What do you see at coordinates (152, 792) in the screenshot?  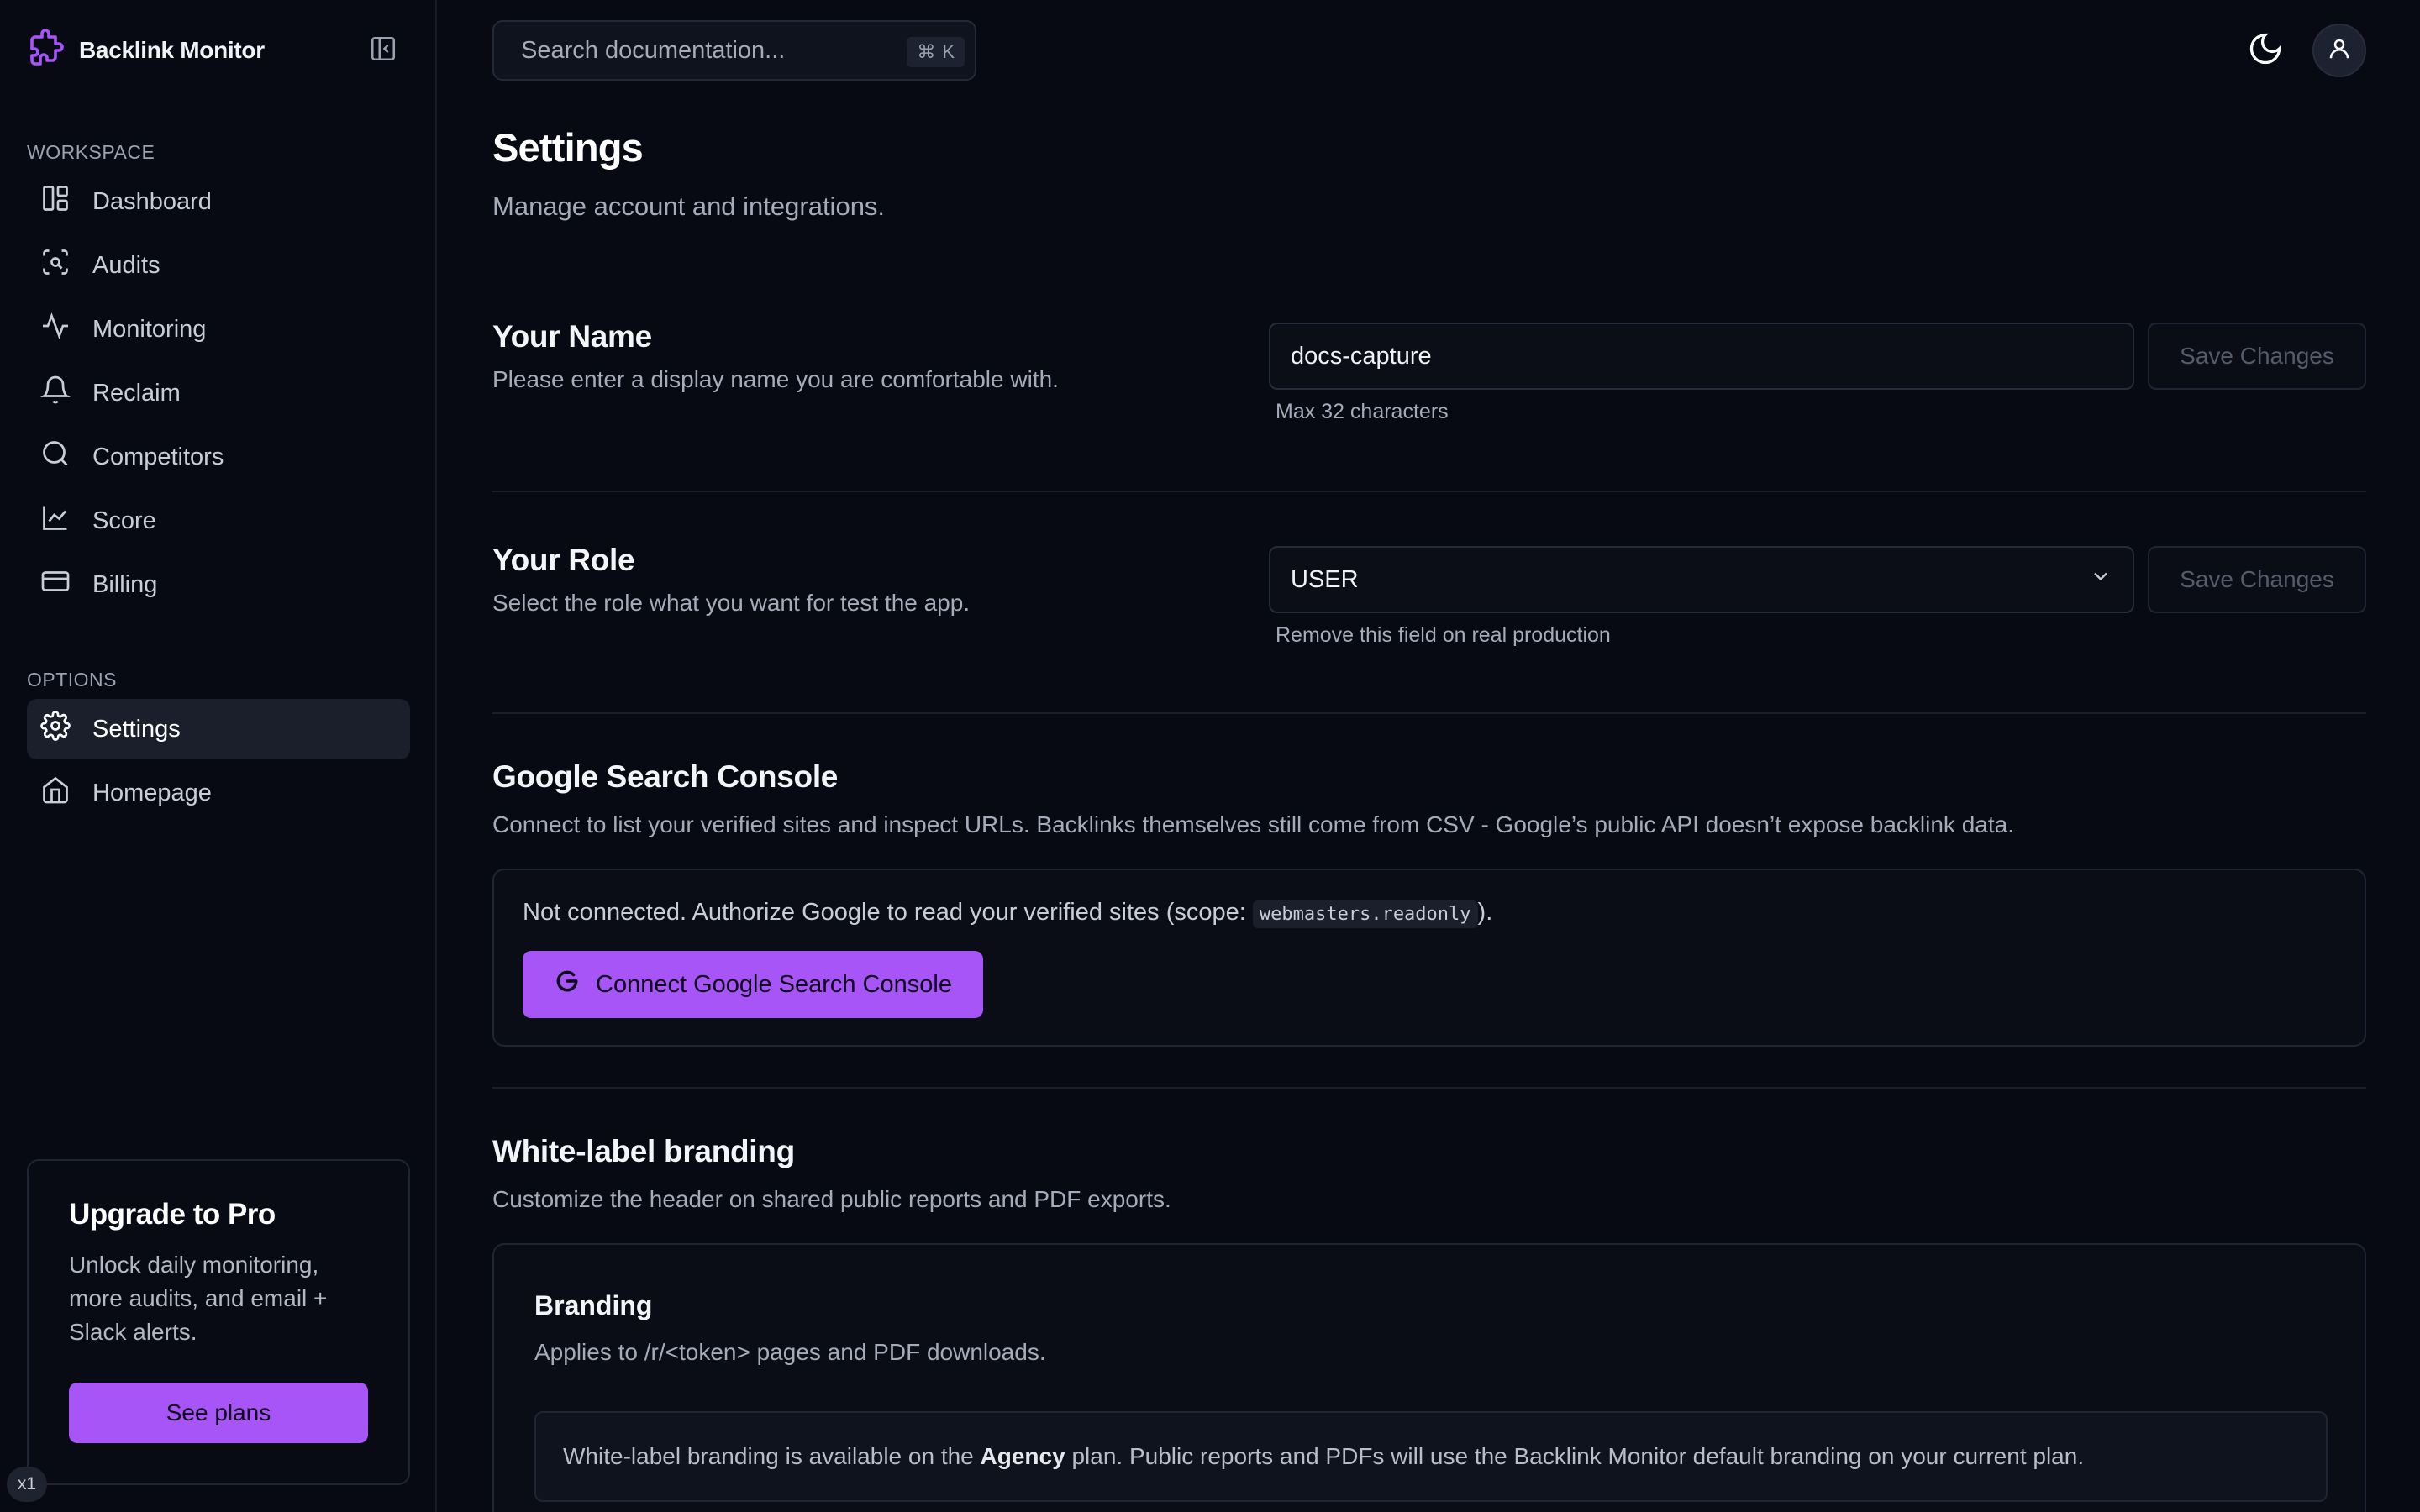 I see `sidebar-item-label: Homepage` at bounding box center [152, 792].